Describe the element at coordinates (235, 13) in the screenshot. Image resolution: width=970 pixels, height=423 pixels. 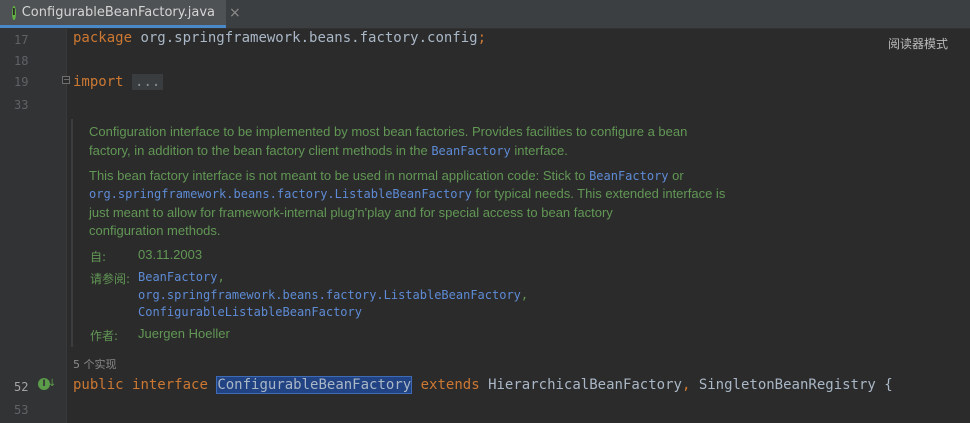
I see `close-icon: ×` at that location.